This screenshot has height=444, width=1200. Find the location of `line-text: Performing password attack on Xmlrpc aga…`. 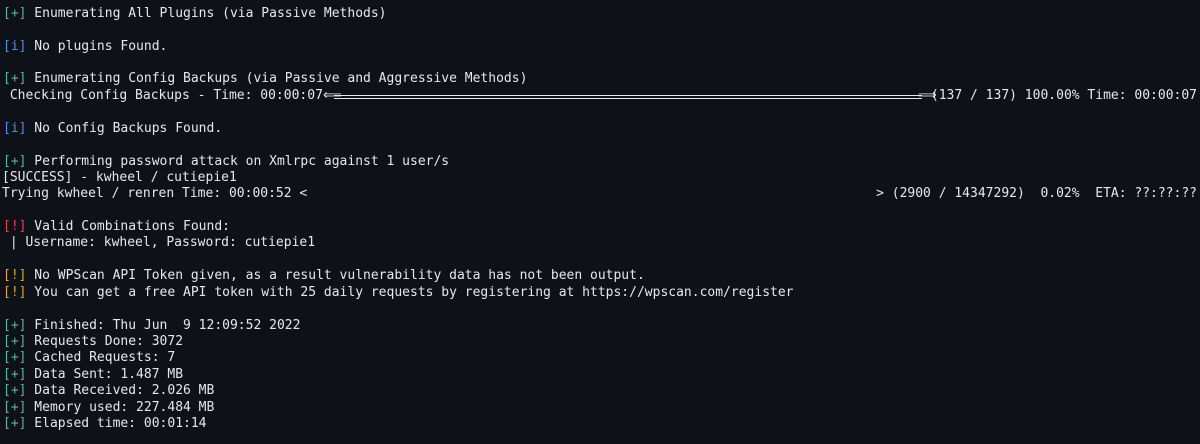

line-text: Performing password attack on Xmlrpc aga… is located at coordinates (238, 161).